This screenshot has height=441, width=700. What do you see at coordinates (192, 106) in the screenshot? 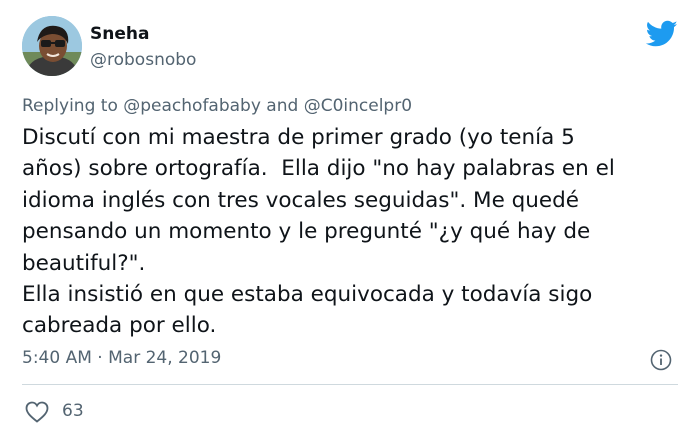
I see `mention-peachofababy: @peachofababy` at bounding box center [192, 106].